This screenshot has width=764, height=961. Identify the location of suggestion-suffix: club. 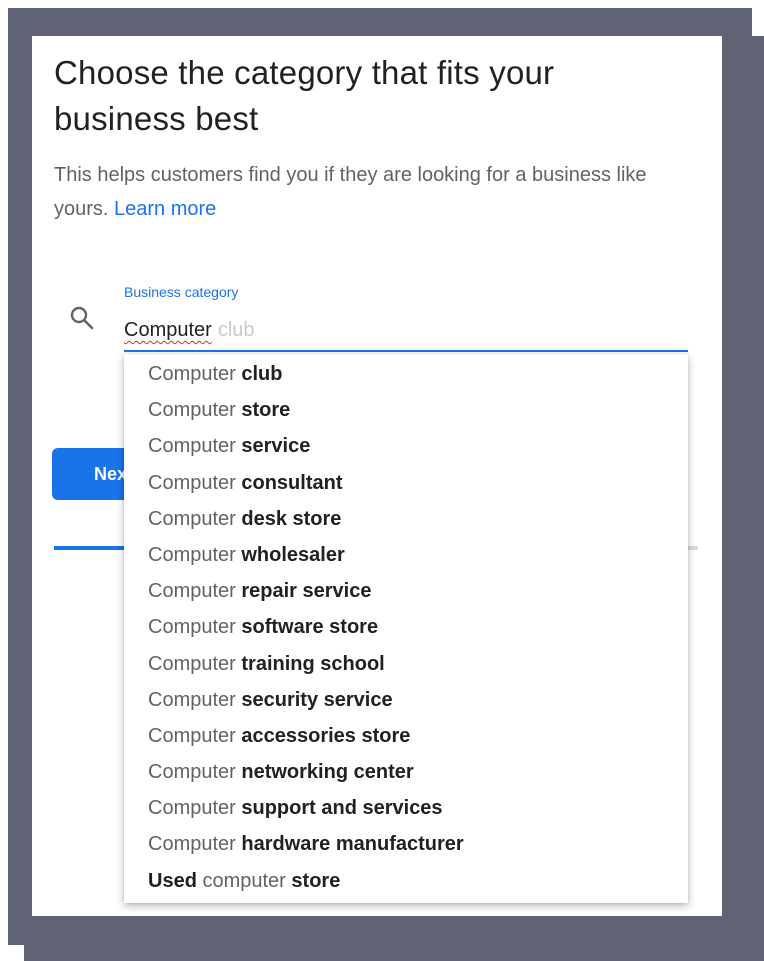
(262, 374).